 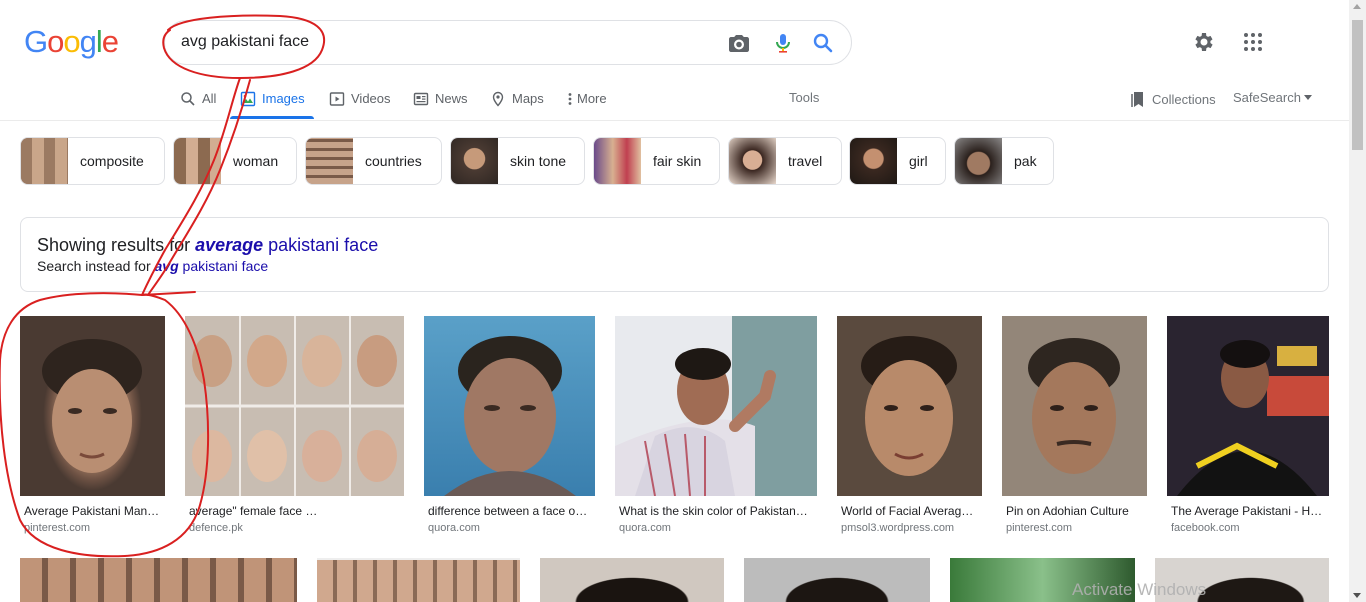 What do you see at coordinates (1357, 85) in the screenshot?
I see `scroll-thumb` at bounding box center [1357, 85].